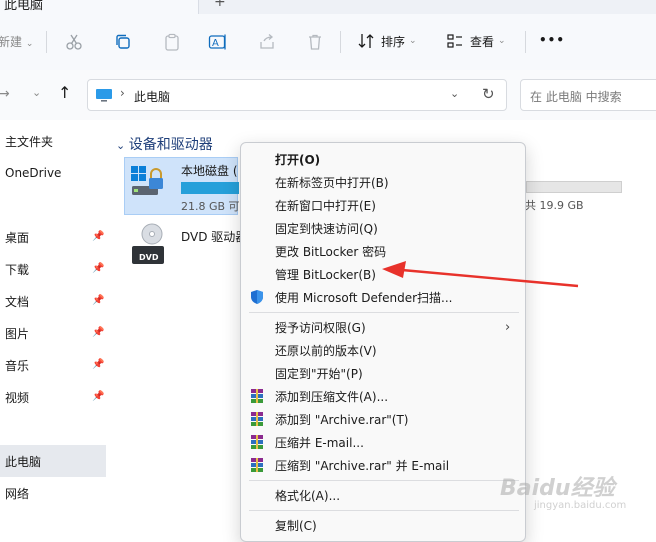  What do you see at coordinates (297, 95) in the screenshot?
I see `address-bar: › 此电脑 ⌄ ↻` at bounding box center [297, 95].